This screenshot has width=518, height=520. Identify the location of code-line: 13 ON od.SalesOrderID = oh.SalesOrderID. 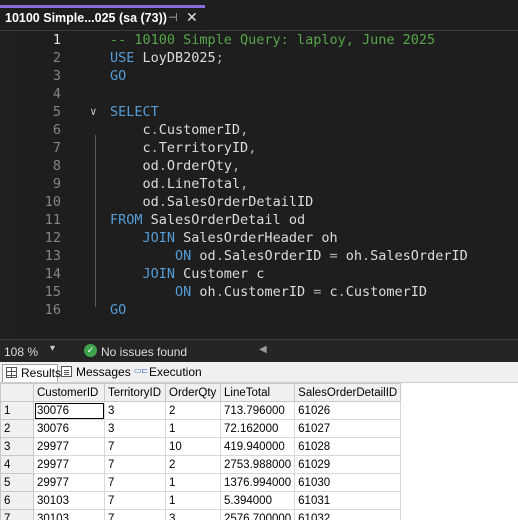
(259, 256).